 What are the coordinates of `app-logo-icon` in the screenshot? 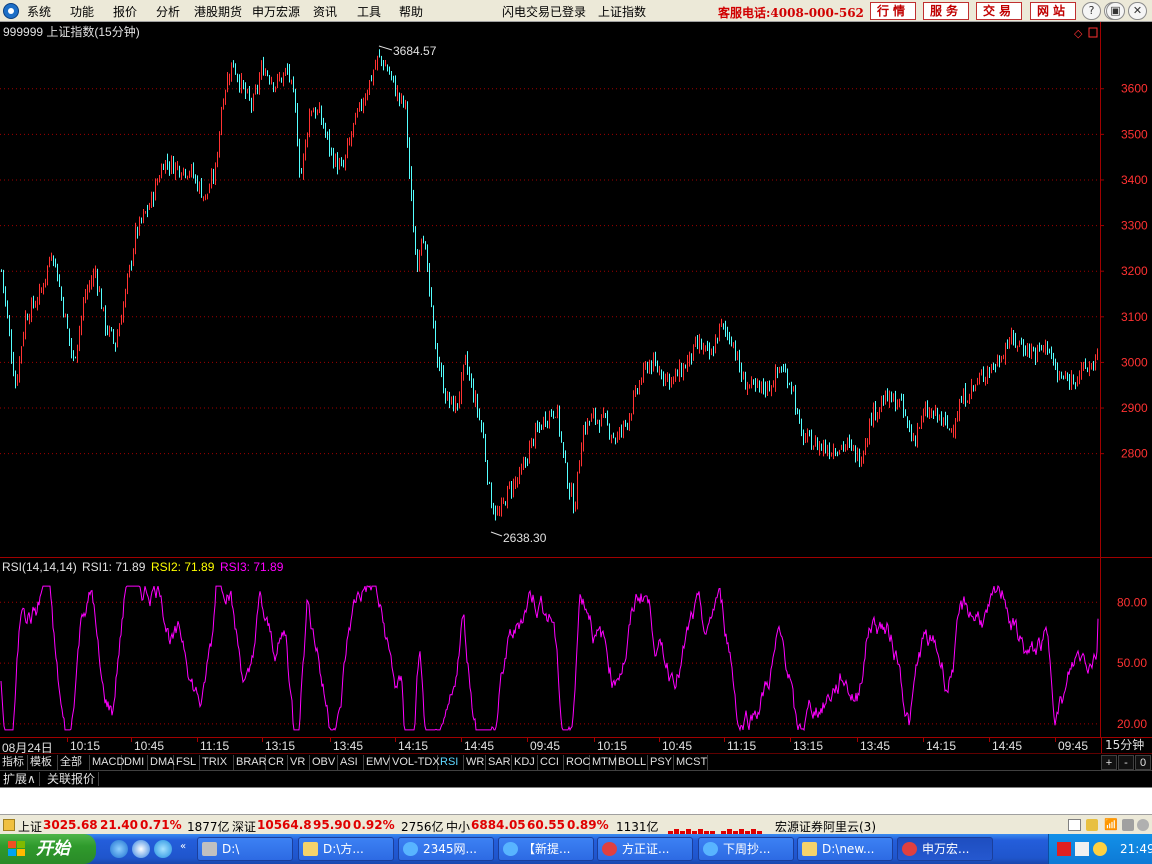 It's located at (11, 11).